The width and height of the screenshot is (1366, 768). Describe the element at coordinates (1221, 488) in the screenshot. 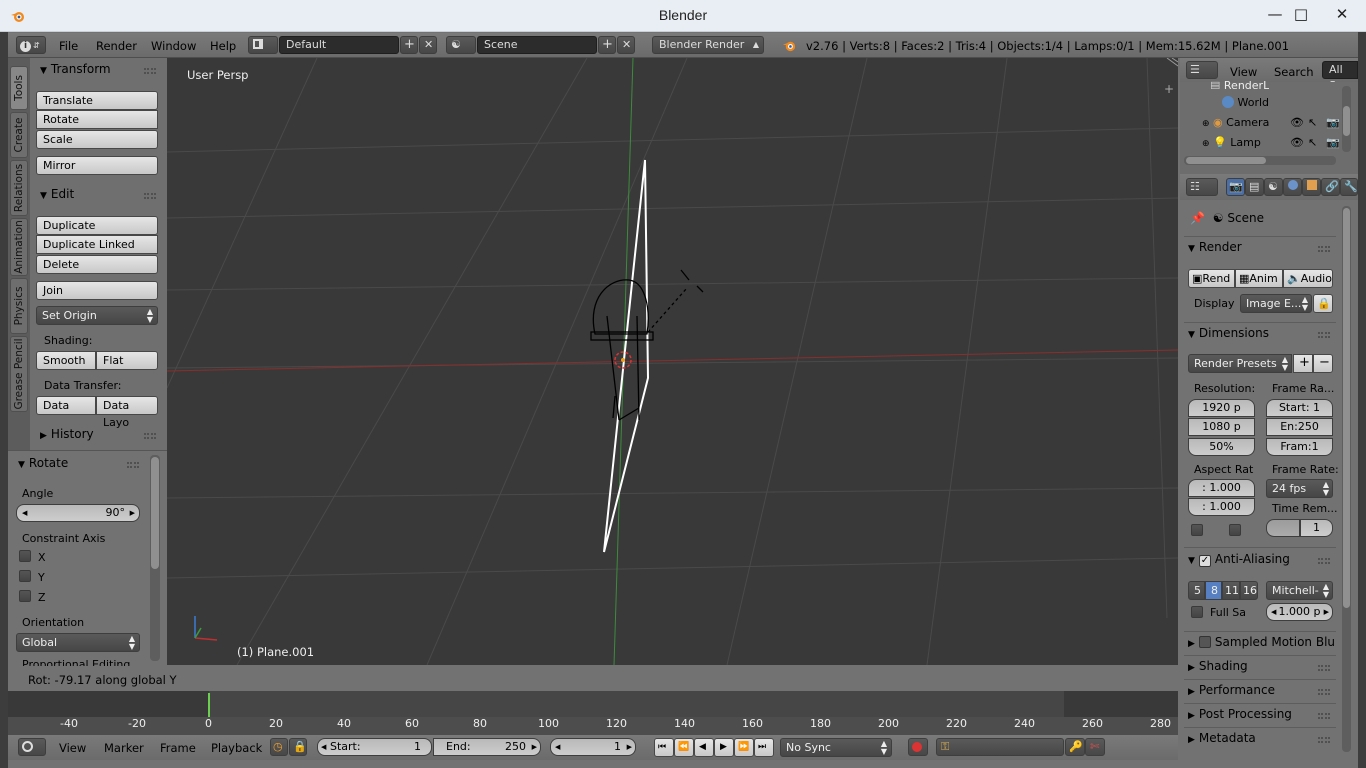

I see `aspect-x-field: : 1.000` at that location.